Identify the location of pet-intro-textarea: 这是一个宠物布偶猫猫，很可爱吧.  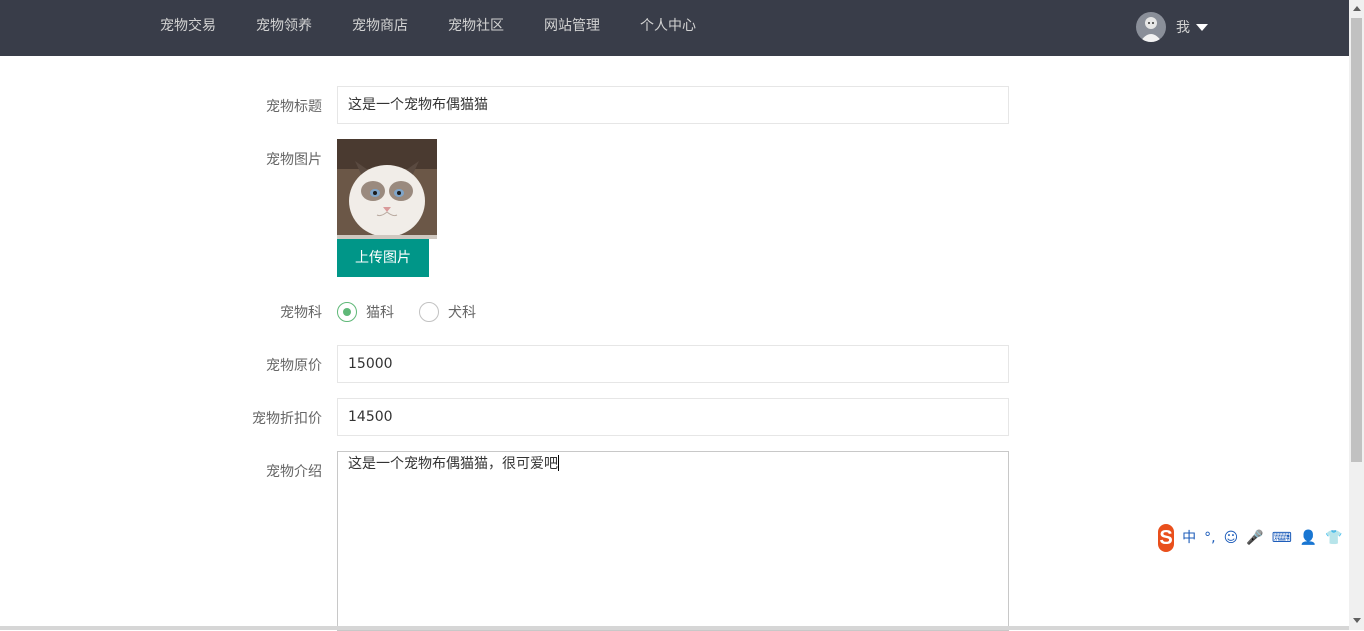
(673, 541).